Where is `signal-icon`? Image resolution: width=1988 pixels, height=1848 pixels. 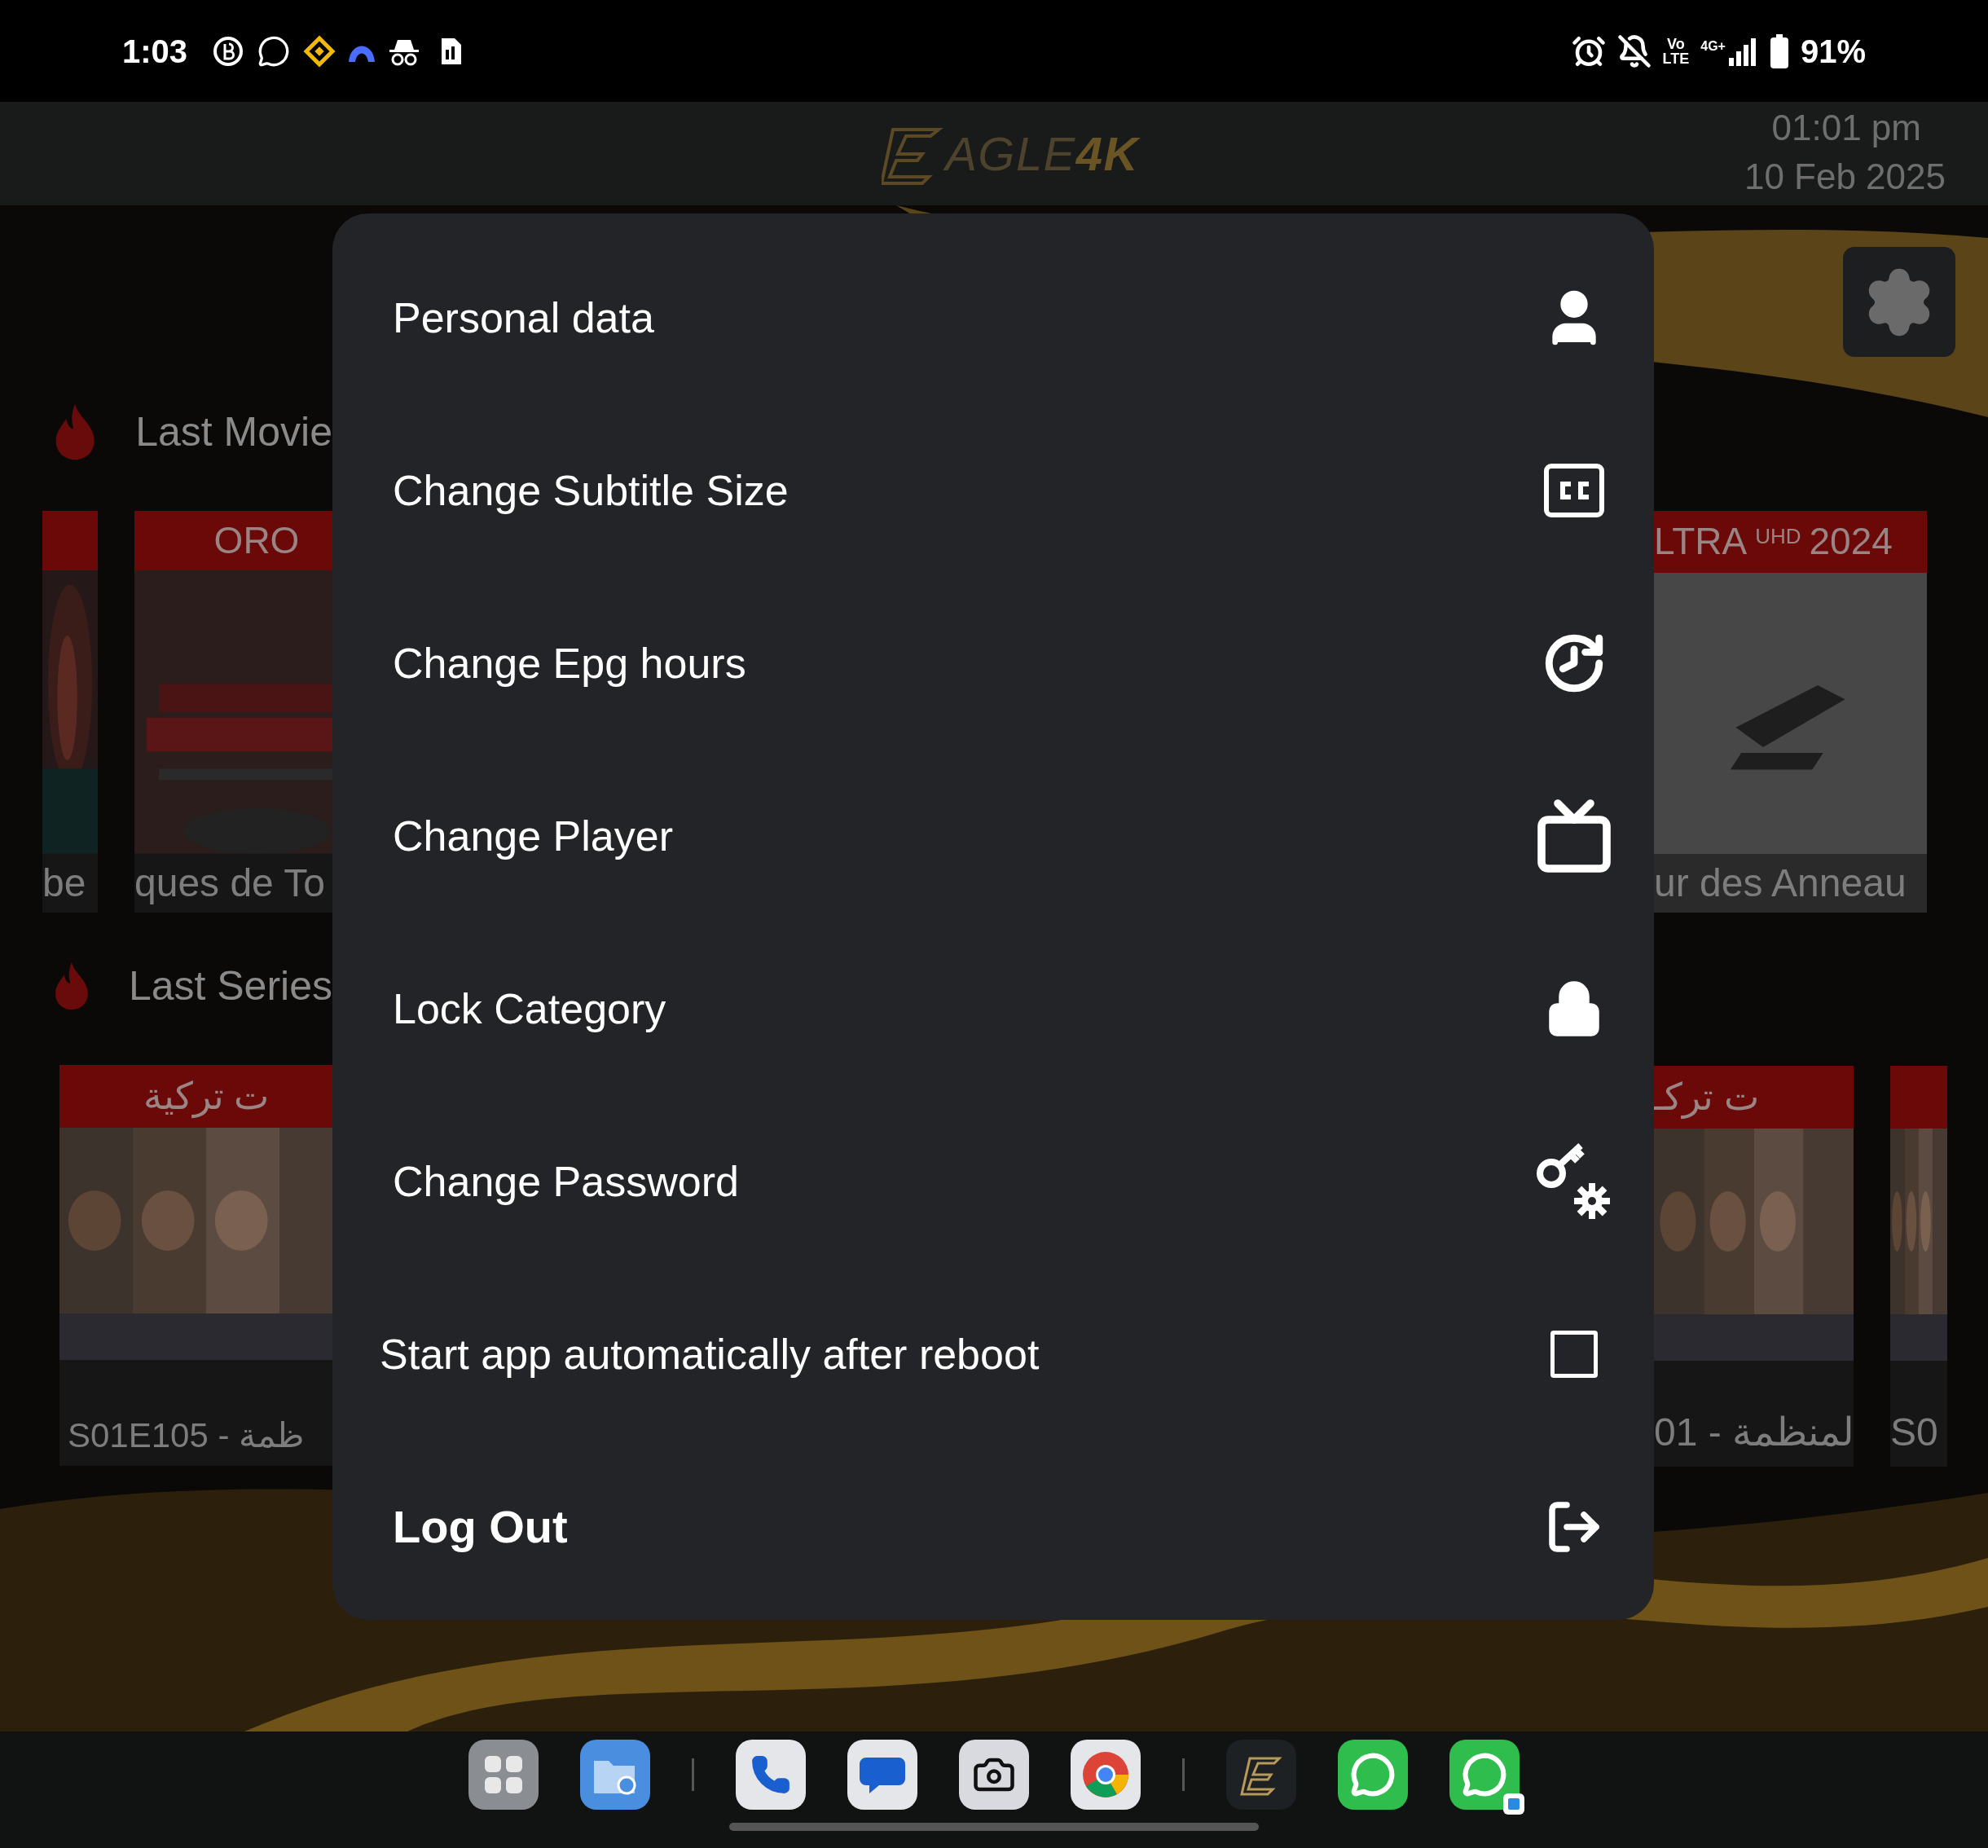 signal-icon is located at coordinates (1743, 51).